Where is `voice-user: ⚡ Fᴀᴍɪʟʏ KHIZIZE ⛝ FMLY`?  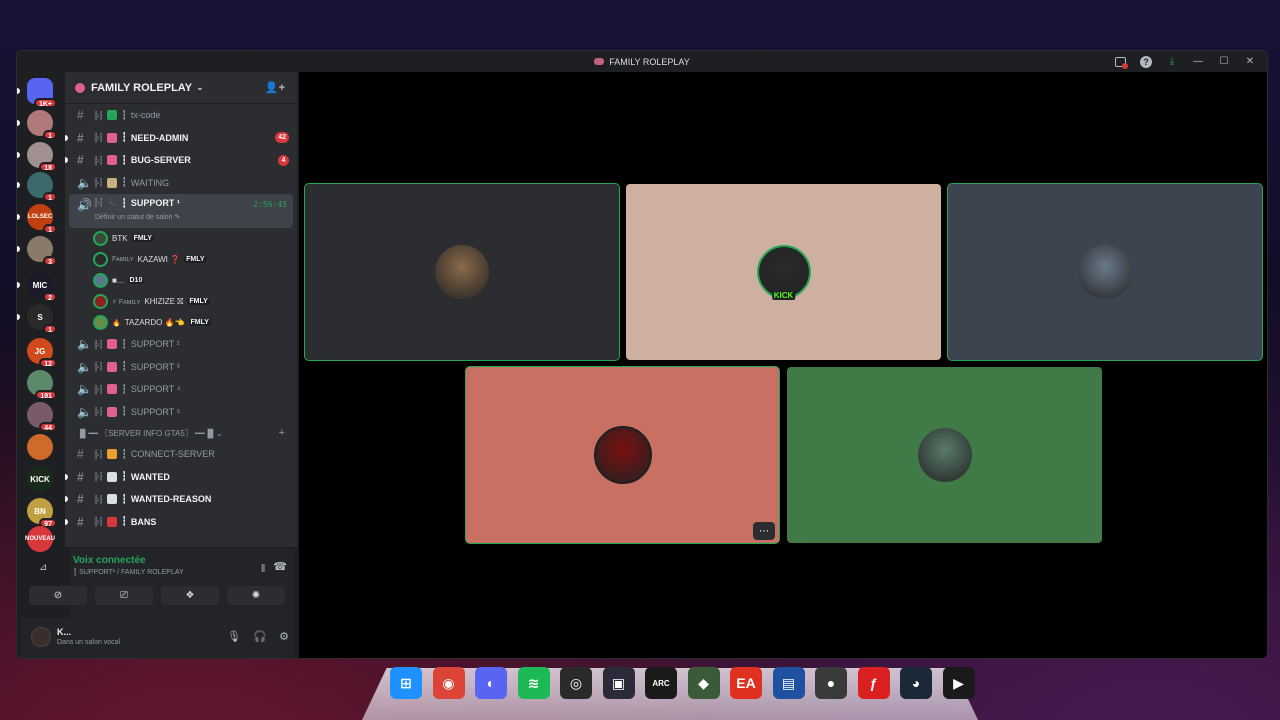 voice-user: ⚡ Fᴀᴍɪʟʏ KHIZIZE ⛝ FMLY is located at coordinates (181, 301).